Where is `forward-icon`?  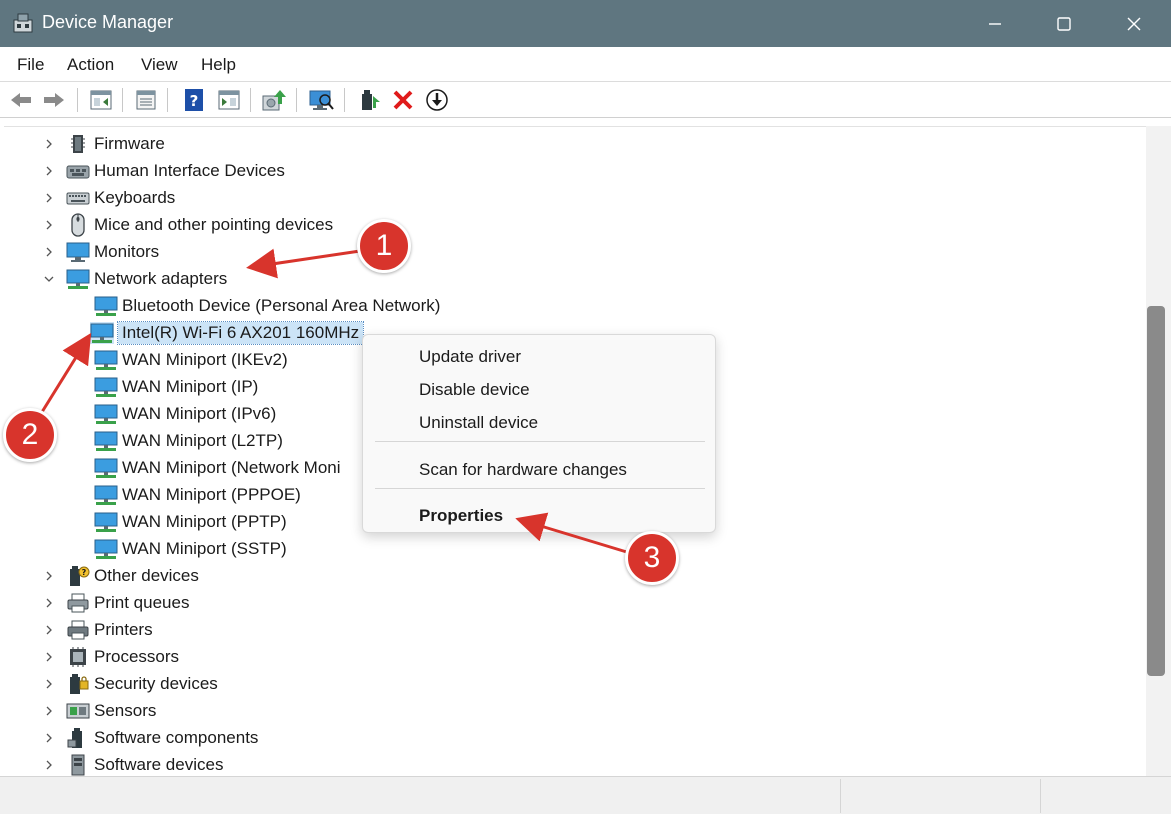 forward-icon is located at coordinates (54, 100).